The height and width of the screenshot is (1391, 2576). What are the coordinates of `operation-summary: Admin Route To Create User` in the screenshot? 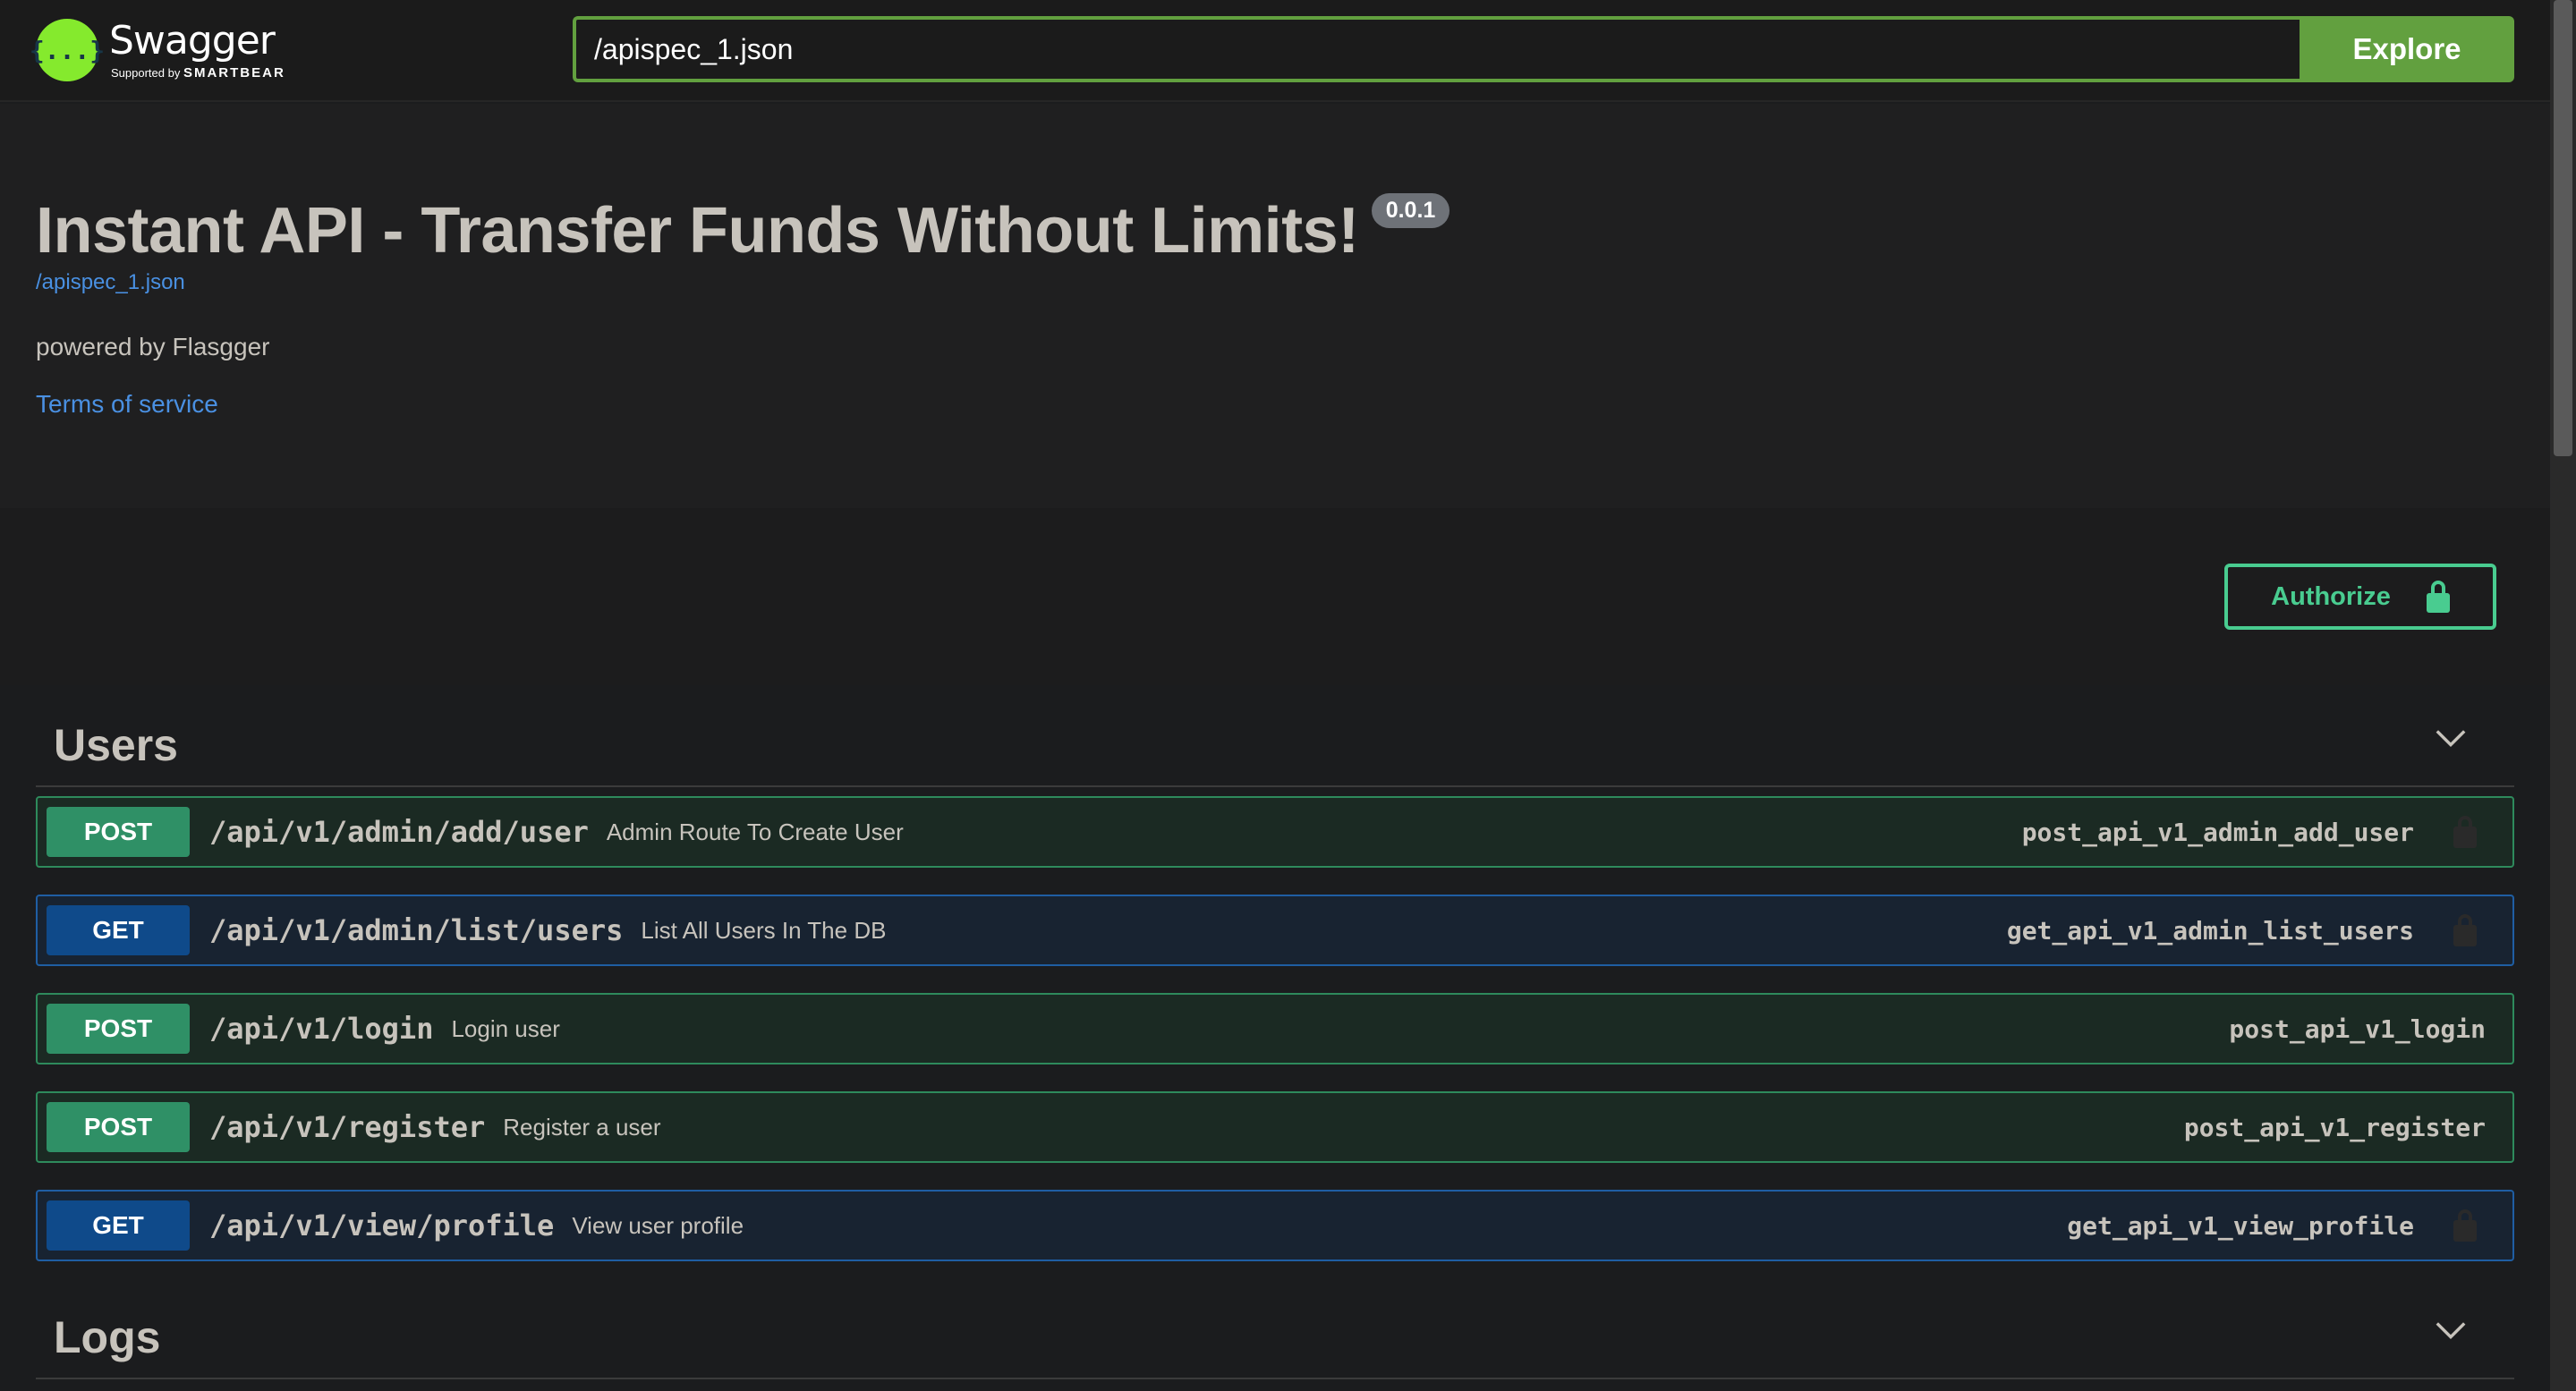 It's located at (755, 831).